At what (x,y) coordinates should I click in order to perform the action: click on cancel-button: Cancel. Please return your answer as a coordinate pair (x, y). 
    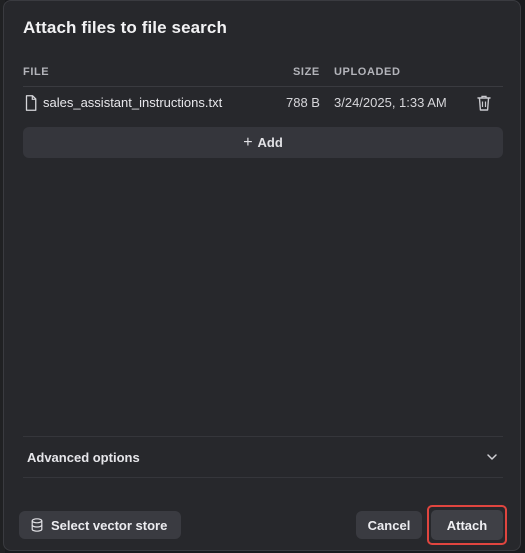
    Looking at the image, I should click on (389, 525).